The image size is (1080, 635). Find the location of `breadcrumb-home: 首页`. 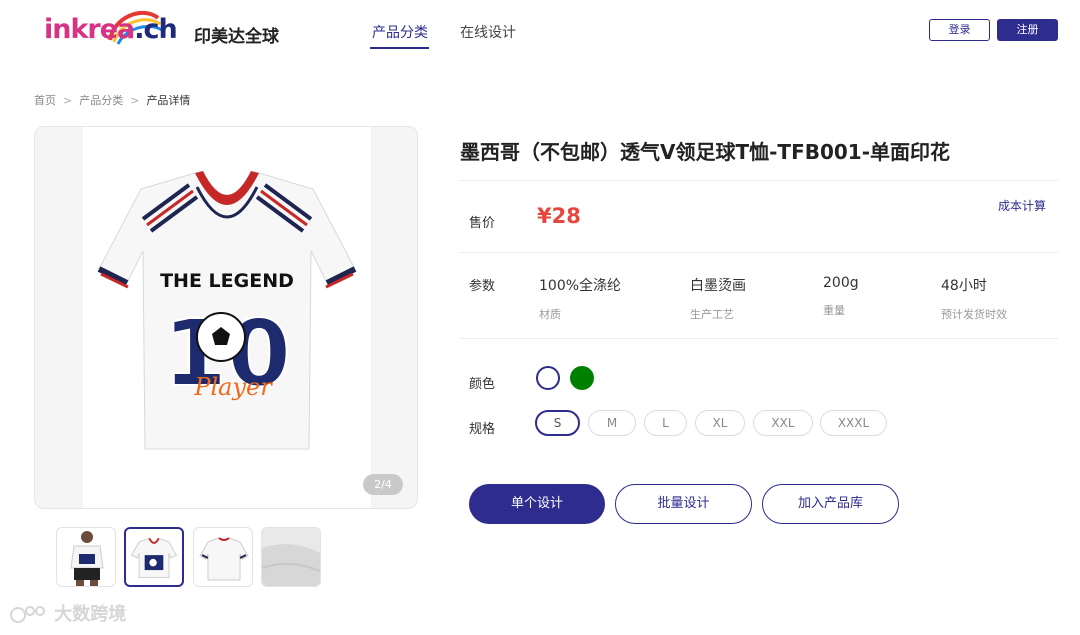

breadcrumb-home: 首页 is located at coordinates (45, 100).